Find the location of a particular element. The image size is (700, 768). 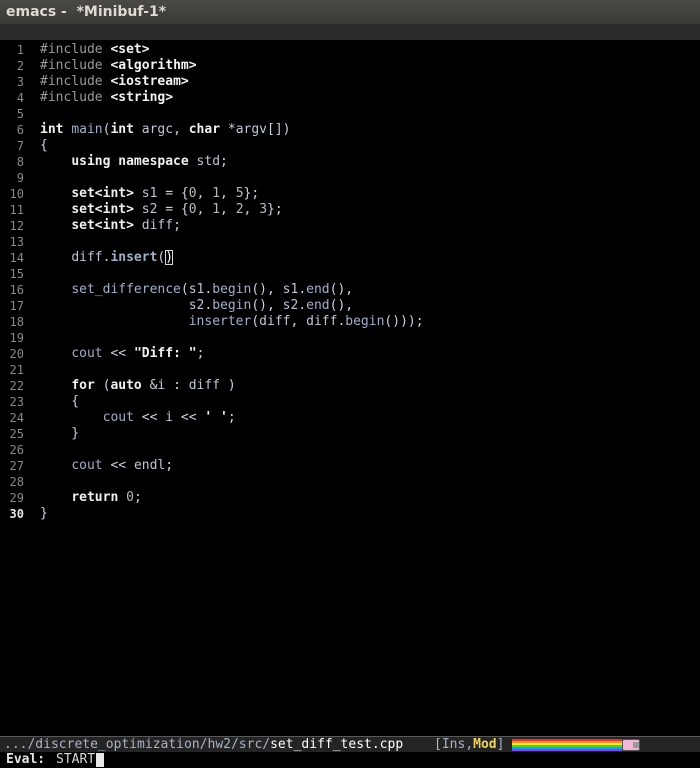

line-number: 27 is located at coordinates (16, 466).